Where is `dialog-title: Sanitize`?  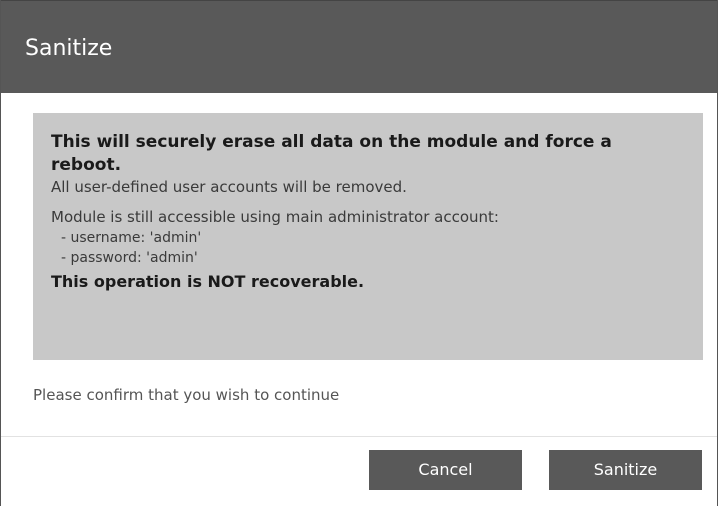 dialog-title: Sanitize is located at coordinates (69, 48).